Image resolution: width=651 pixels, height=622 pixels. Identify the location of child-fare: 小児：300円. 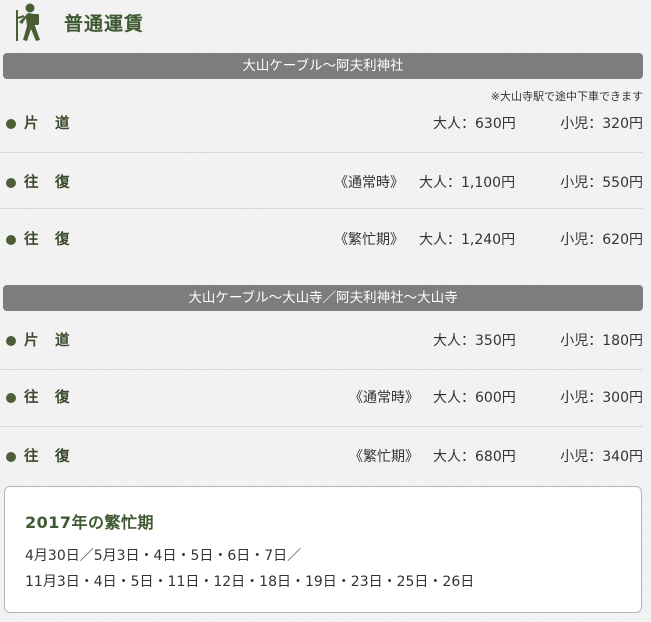
(601, 398).